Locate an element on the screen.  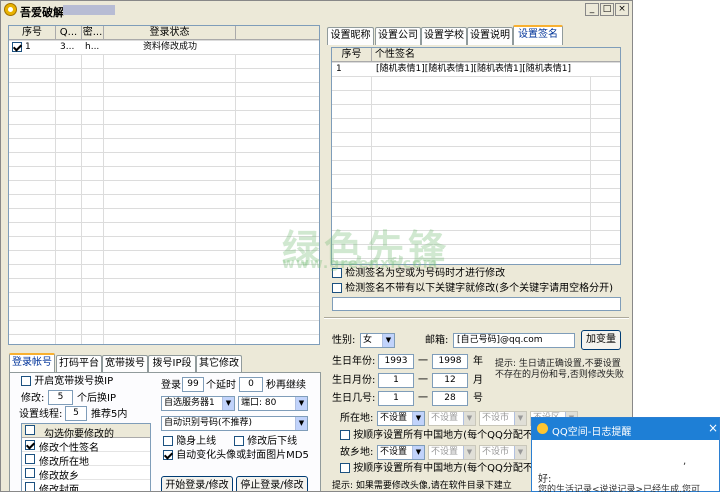
modify-list-header: 勾选你要修改的 is located at coordinates (86, 432).